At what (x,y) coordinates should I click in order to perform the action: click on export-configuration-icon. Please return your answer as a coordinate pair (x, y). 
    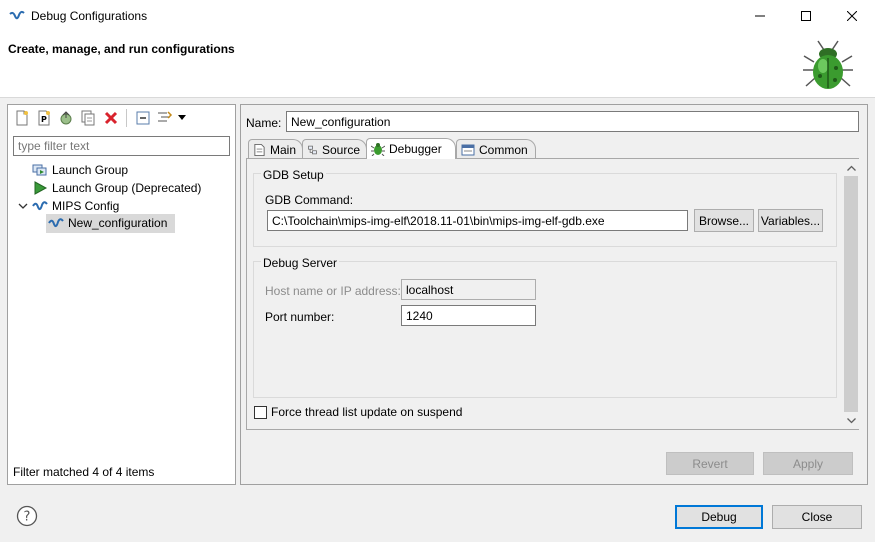
    Looking at the image, I should click on (66, 118).